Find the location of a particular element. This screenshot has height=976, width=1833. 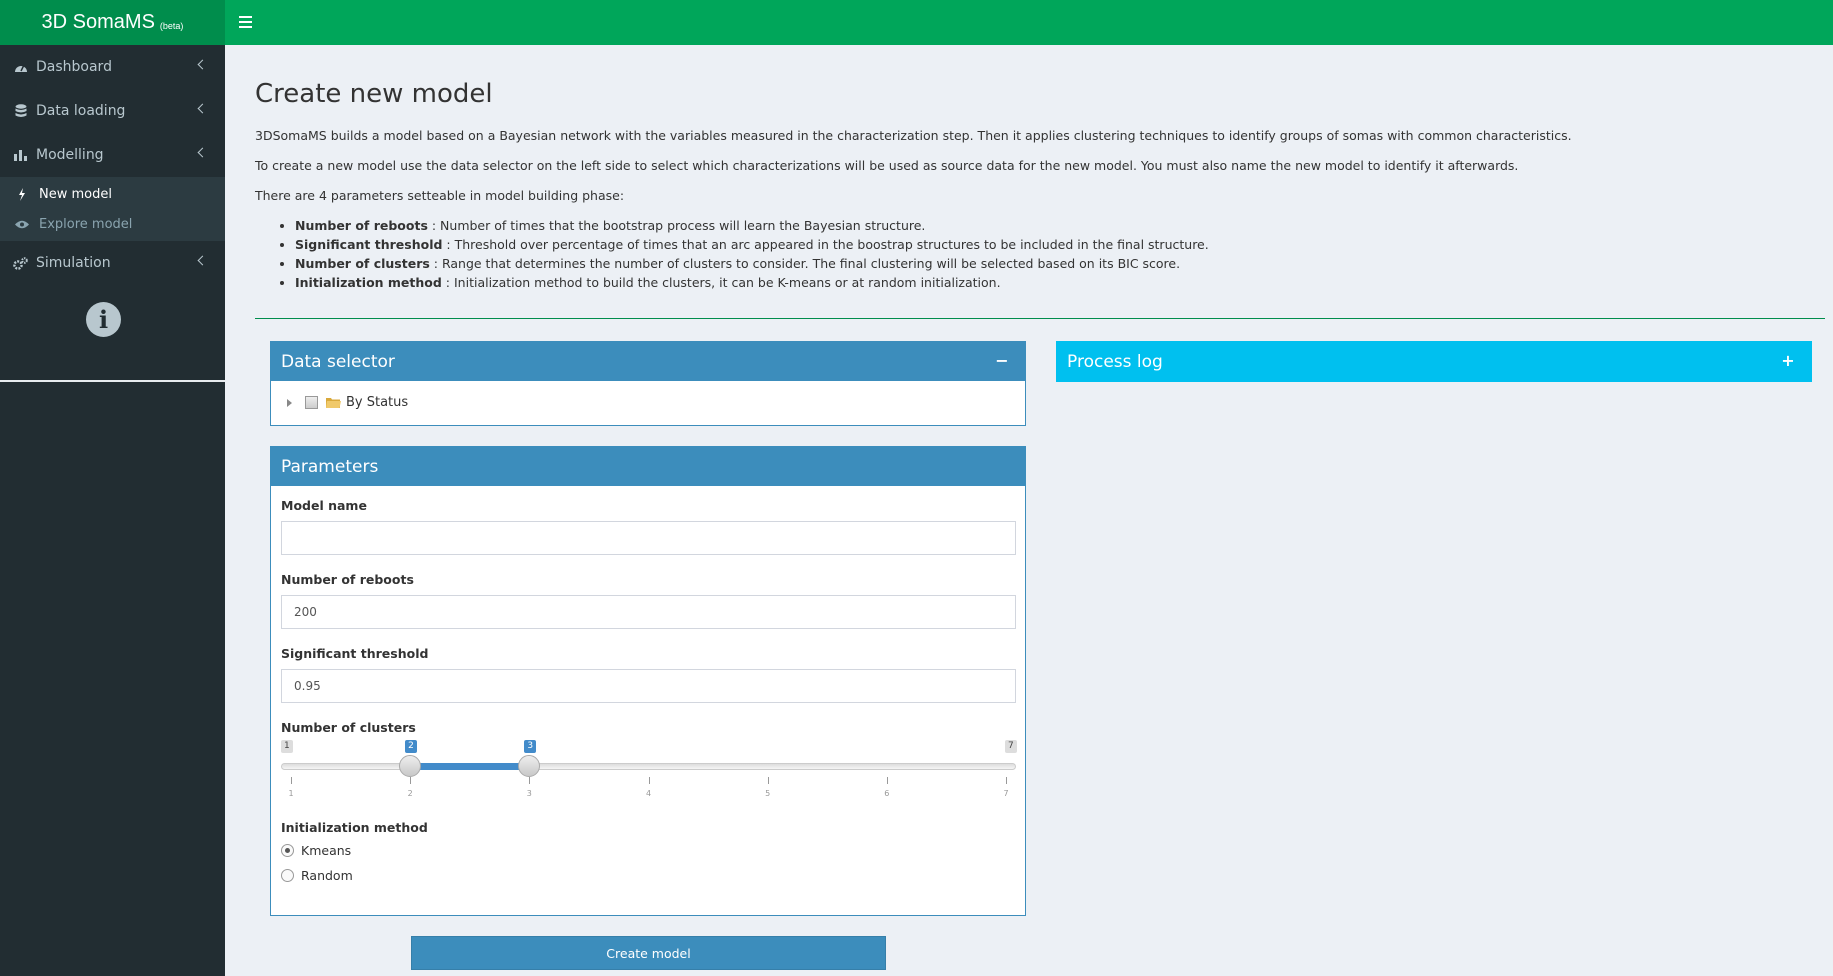

box-title: Data selector is located at coordinates (338, 361).